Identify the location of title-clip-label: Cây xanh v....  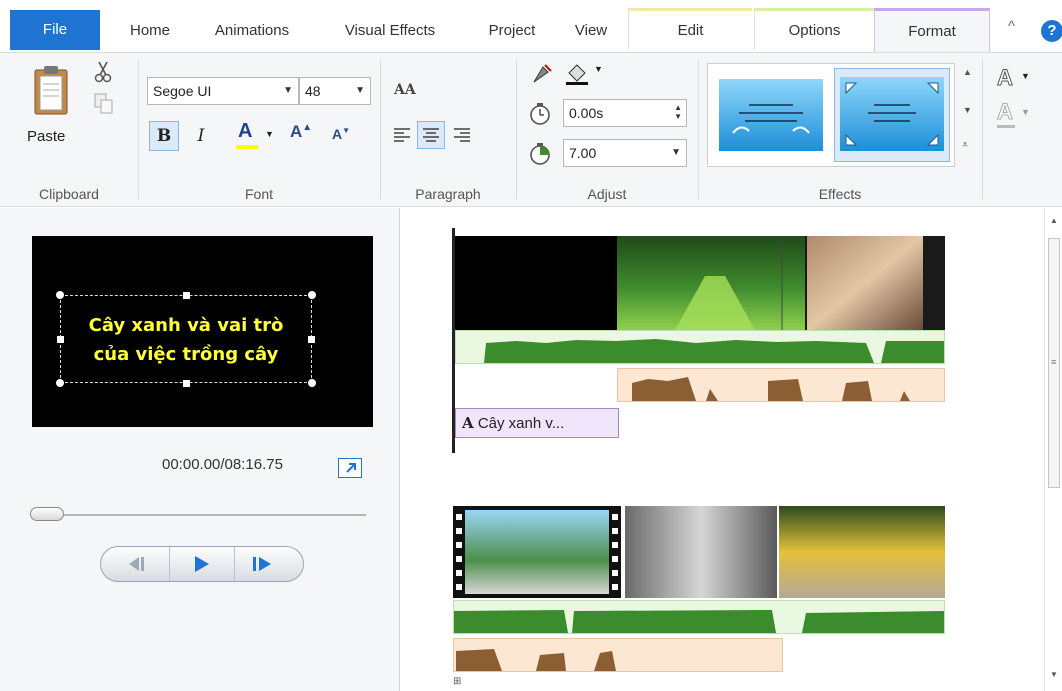
(521, 423).